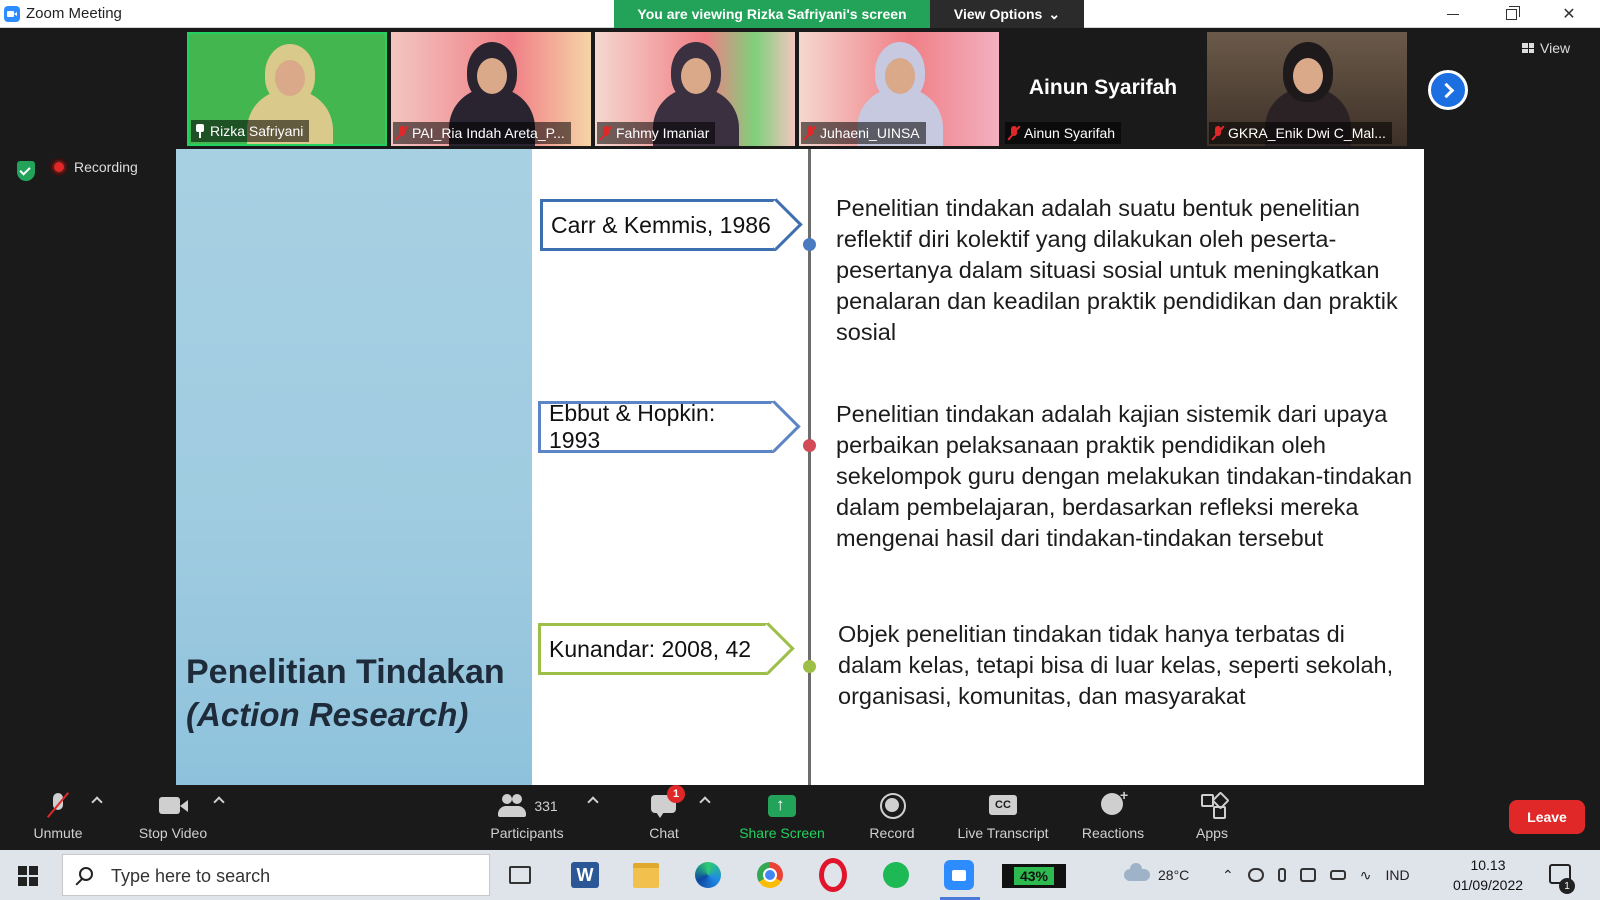  I want to click on participants-button: 331 Participants, so click(527, 818).